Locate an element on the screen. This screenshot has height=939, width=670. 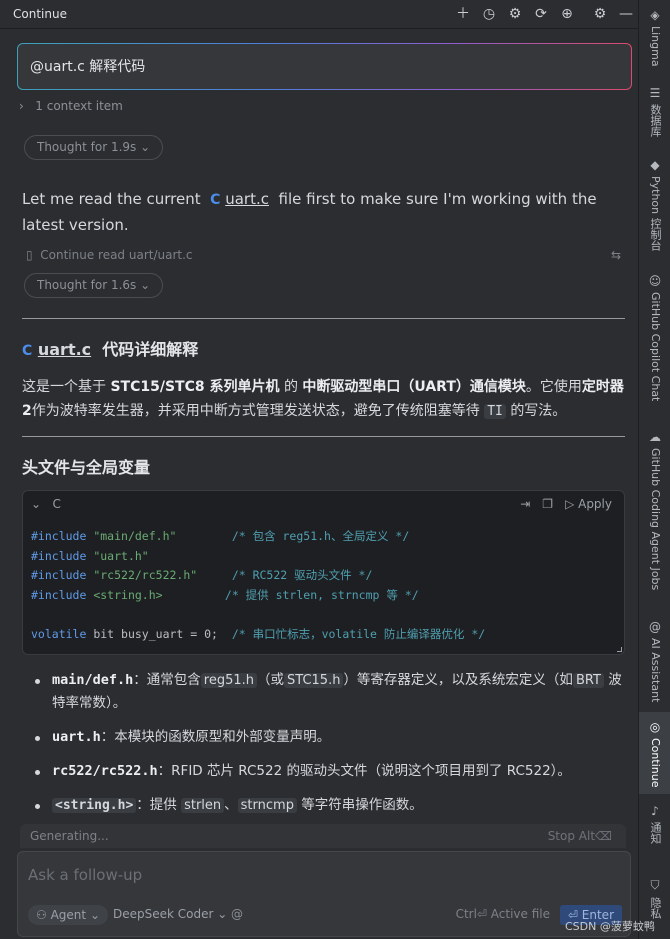
history-icon: ◷ is located at coordinates (489, 14).